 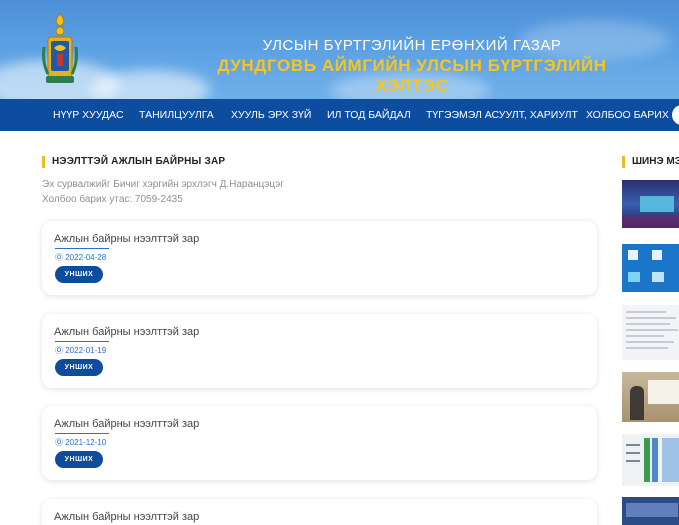 What do you see at coordinates (133, 162) in the screenshot?
I see `section-title: НЭЭЛТТЭЙ АЖЛЫН БАЙРНЫ ЗАР` at bounding box center [133, 162].